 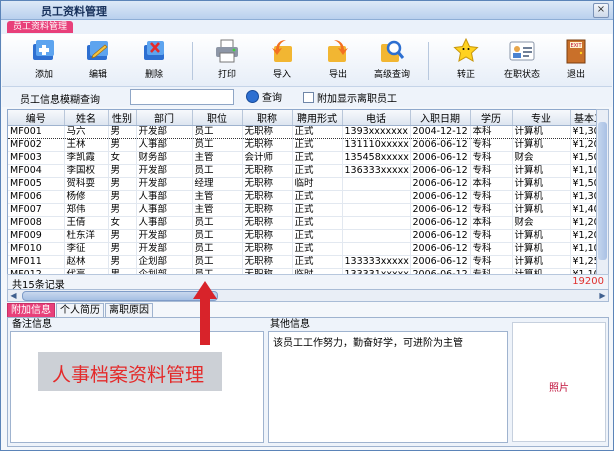 I want to click on export-icon, so click(x=338, y=51).